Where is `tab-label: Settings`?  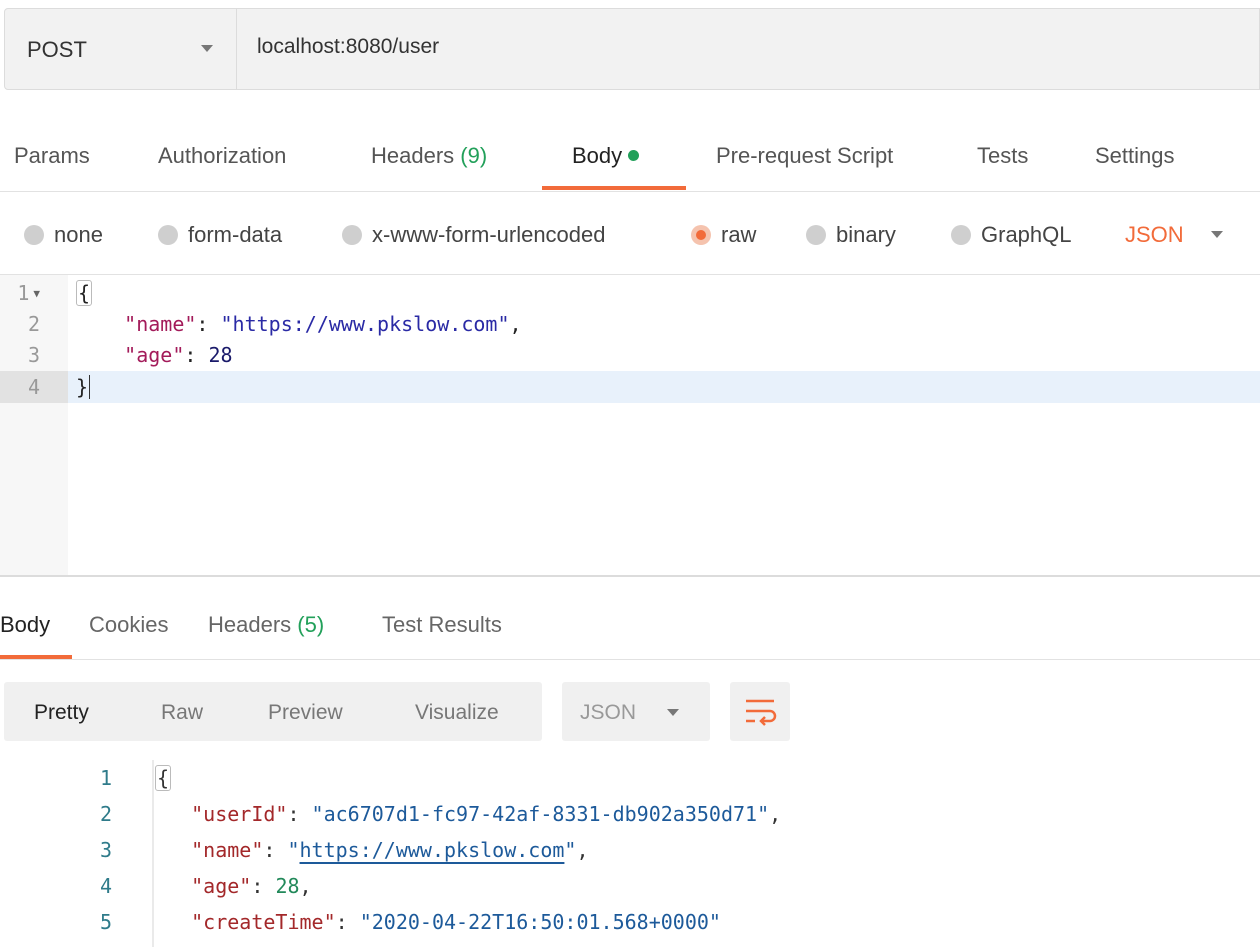
tab-label: Settings is located at coordinates (1135, 155).